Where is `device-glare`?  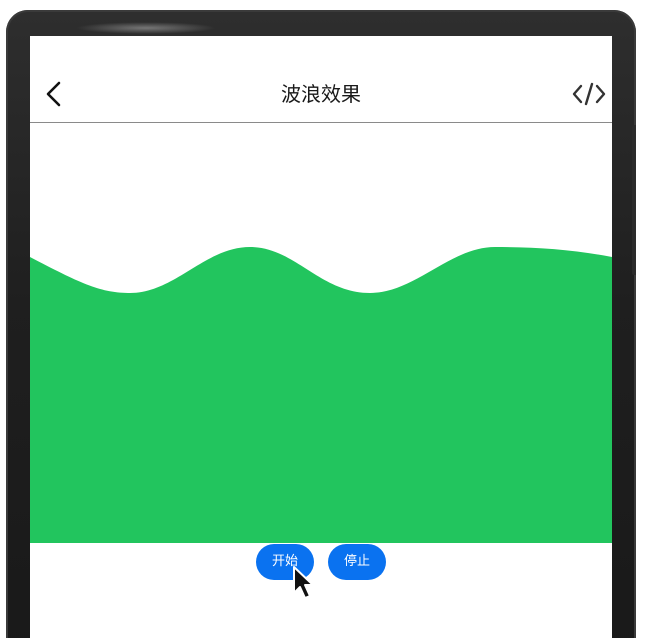 device-glare is located at coordinates (146, 28).